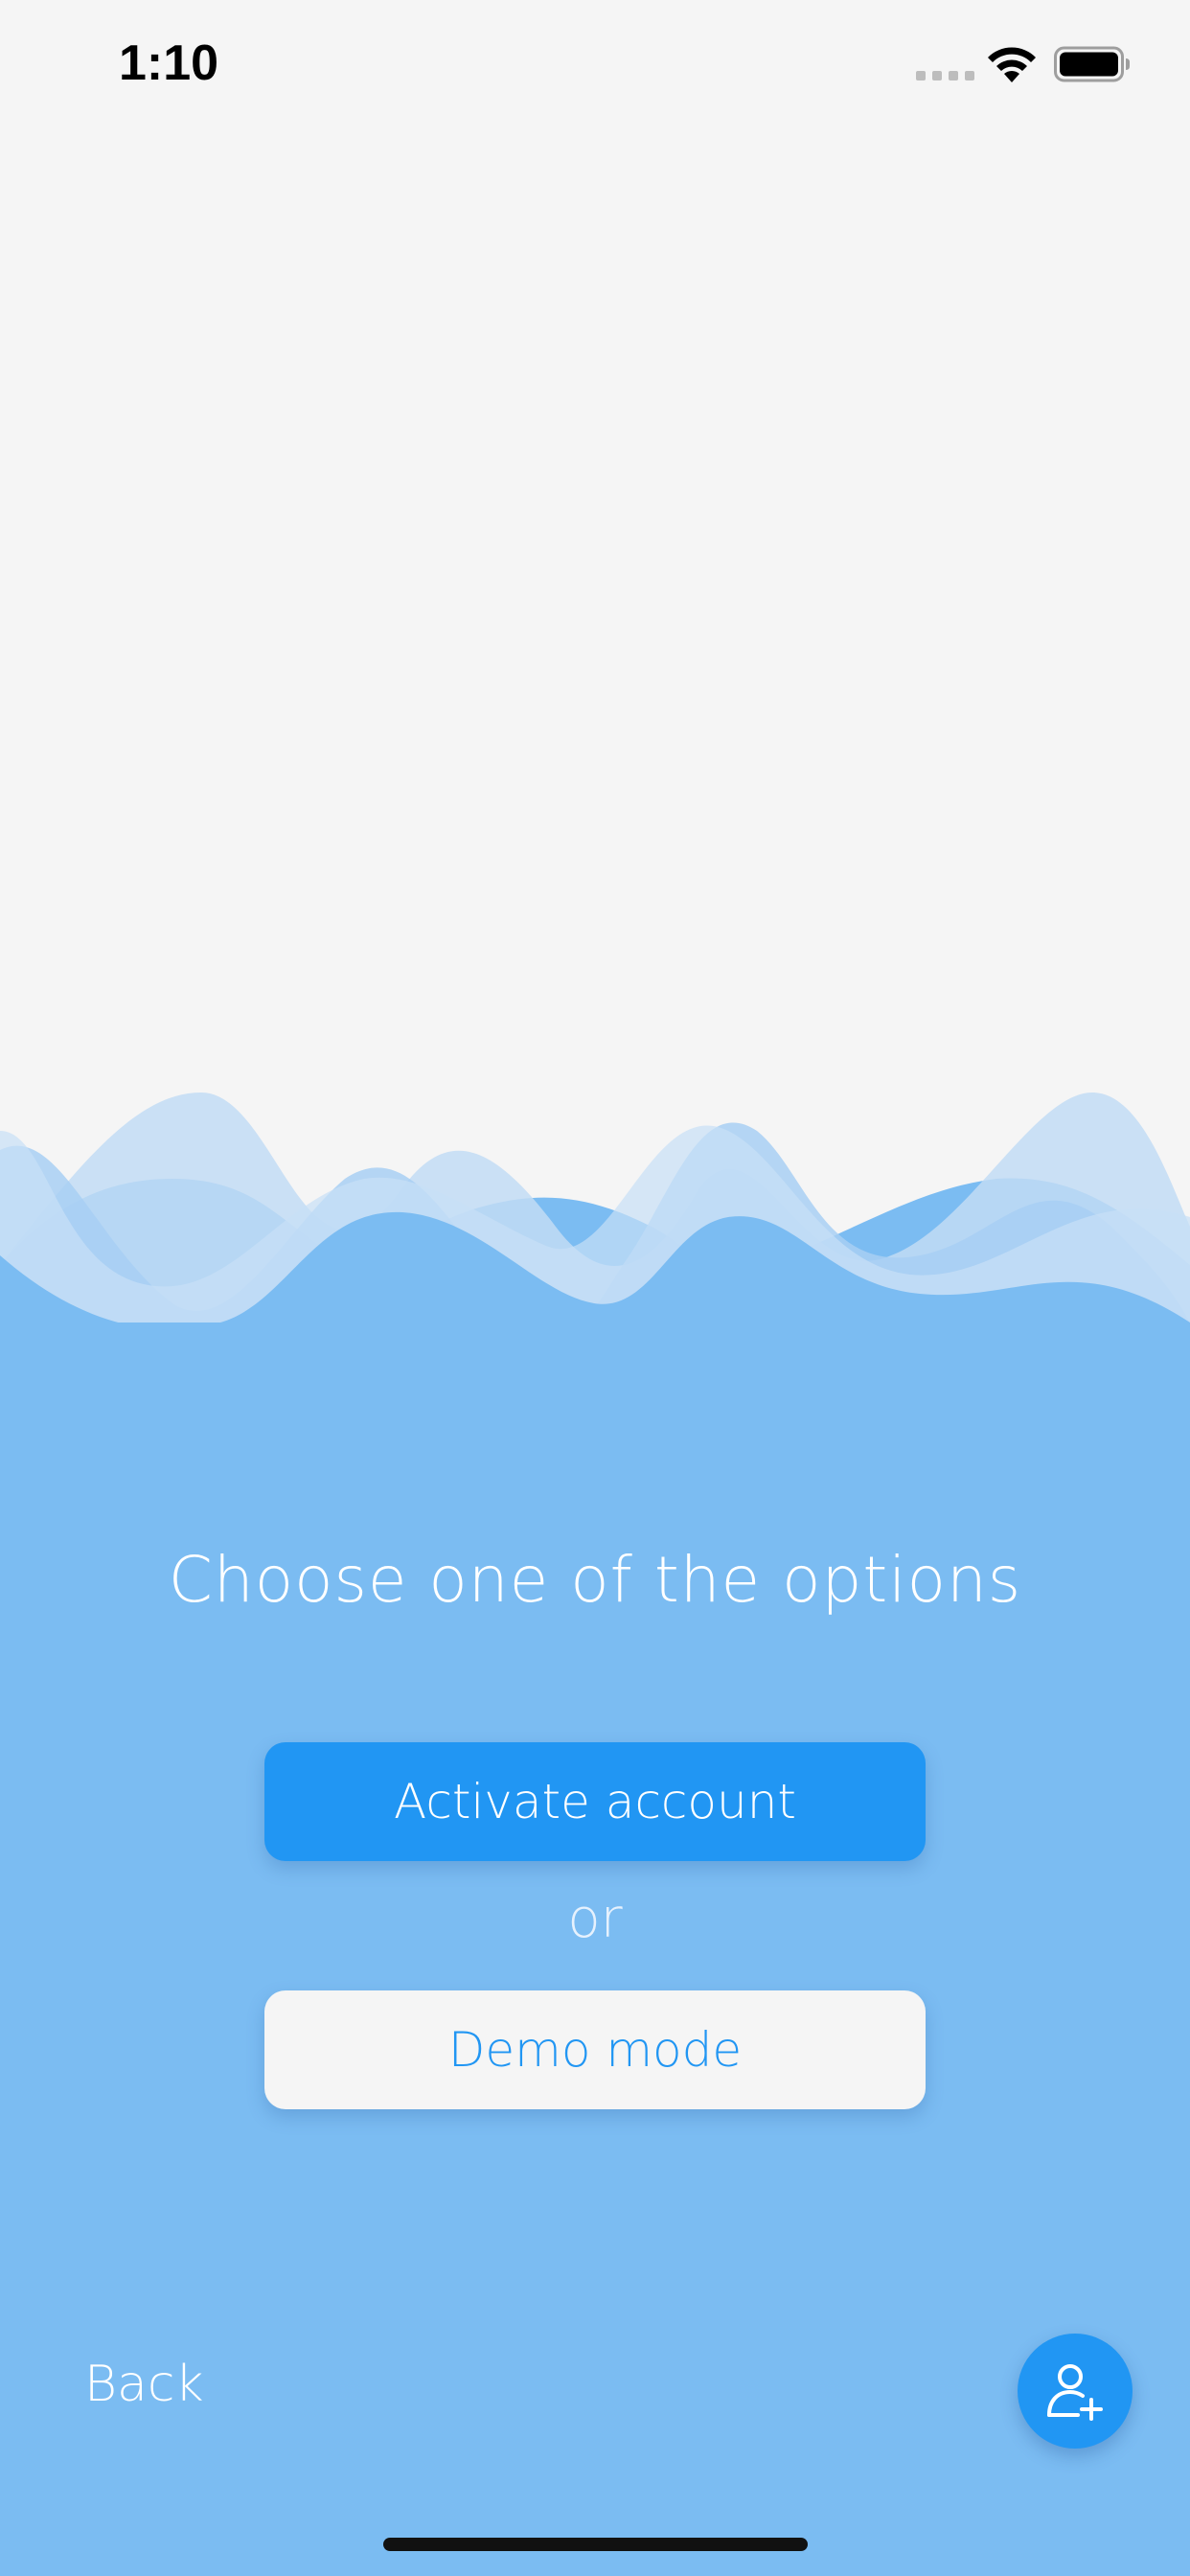 The height and width of the screenshot is (2576, 1190). Describe the element at coordinates (595, 1919) in the screenshot. I see `or-separator: or` at that location.